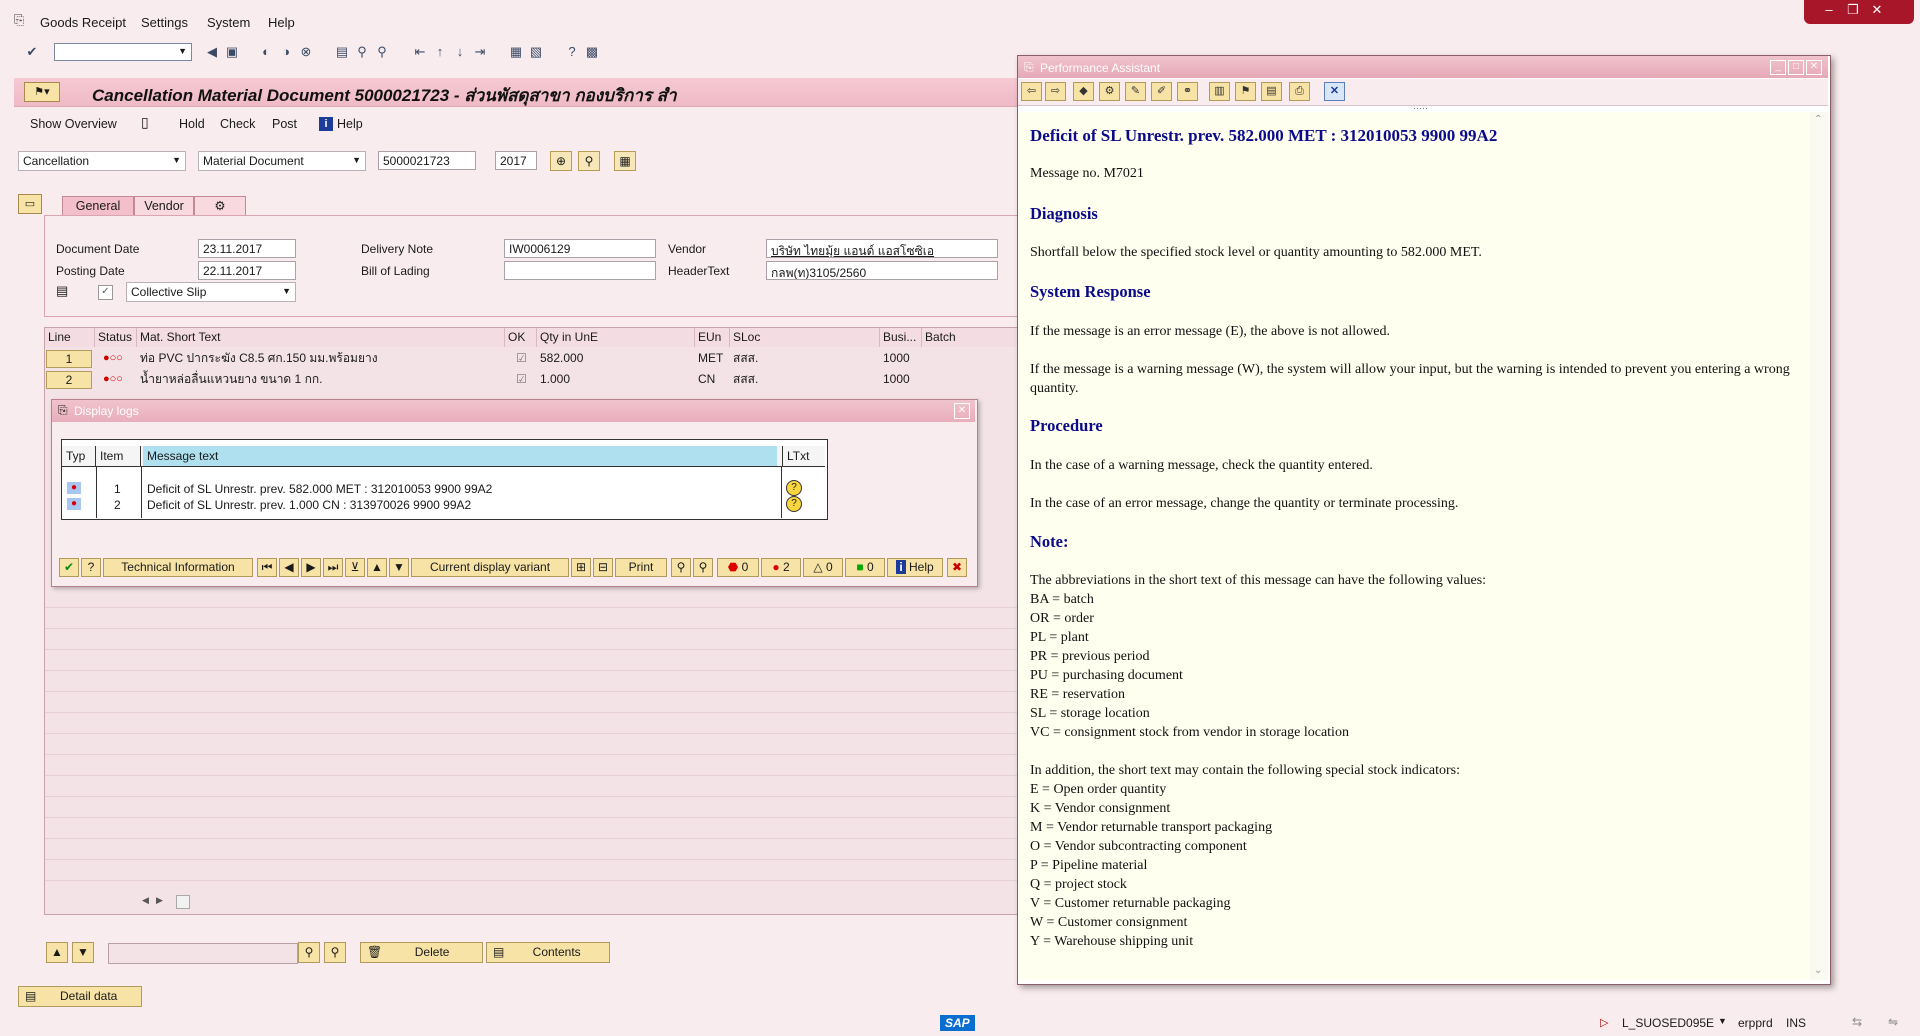  I want to click on col-status: Status, so click(116, 337).